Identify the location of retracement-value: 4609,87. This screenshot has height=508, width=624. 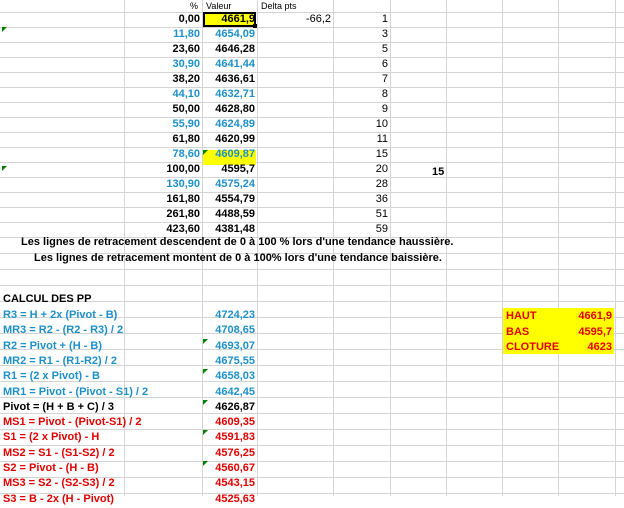
(229, 154).